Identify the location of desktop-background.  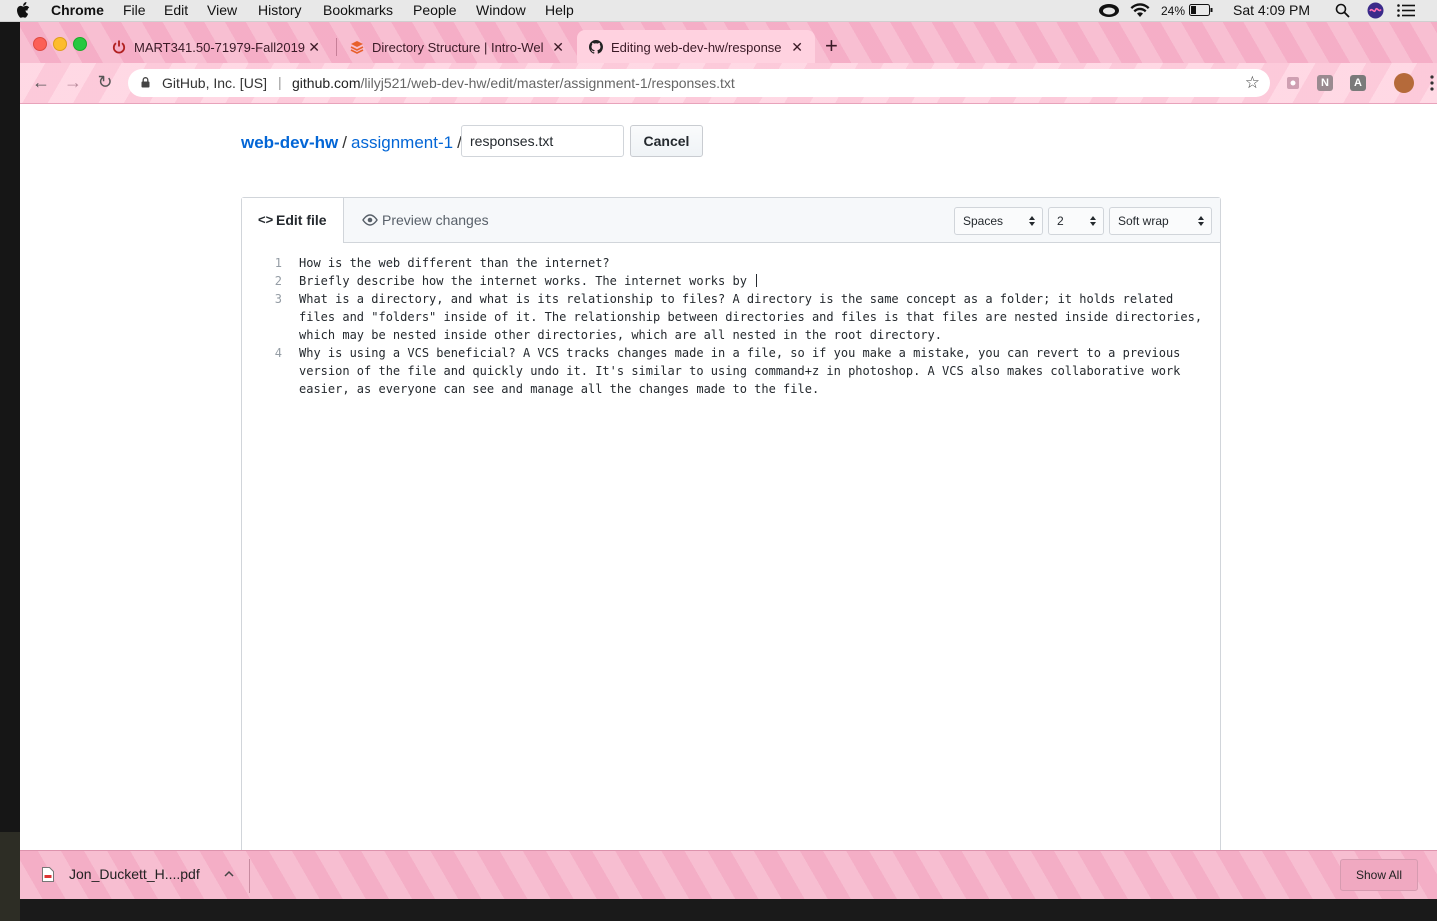
(10, 471).